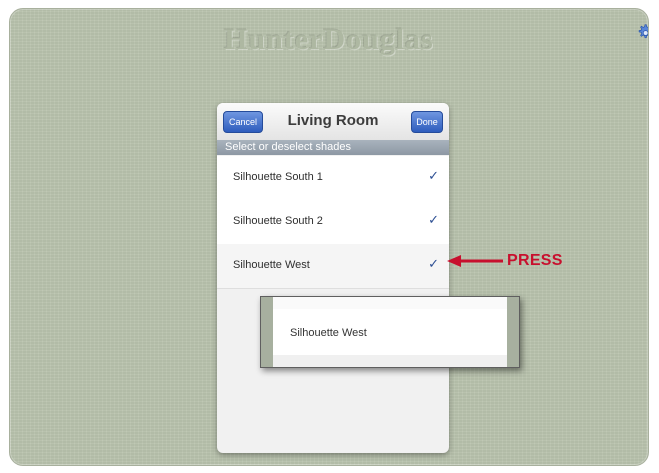 Image resolution: width=659 pixels, height=473 pixels. What do you see at coordinates (271, 265) in the screenshot?
I see `shade-label: Silhouette West` at bounding box center [271, 265].